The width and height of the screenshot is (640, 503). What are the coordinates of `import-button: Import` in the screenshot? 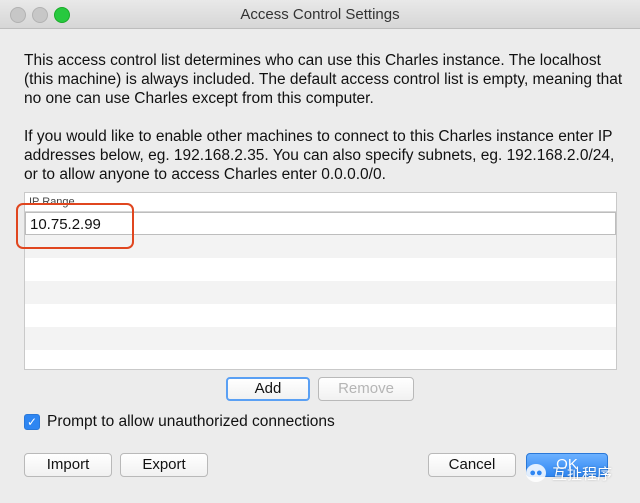 It's located at (68, 465).